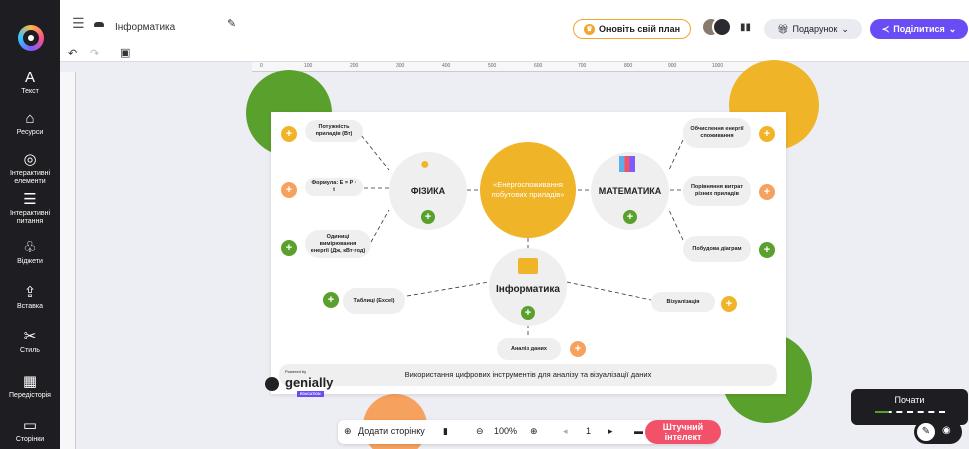 The height and width of the screenshot is (449, 969). I want to click on topic-math: МАТЕМАТИКА +, so click(630, 191).